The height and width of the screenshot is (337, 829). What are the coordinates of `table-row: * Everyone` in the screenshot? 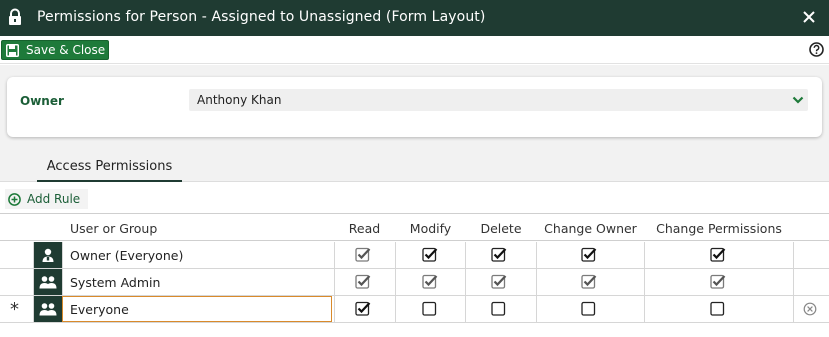 It's located at (414, 309).